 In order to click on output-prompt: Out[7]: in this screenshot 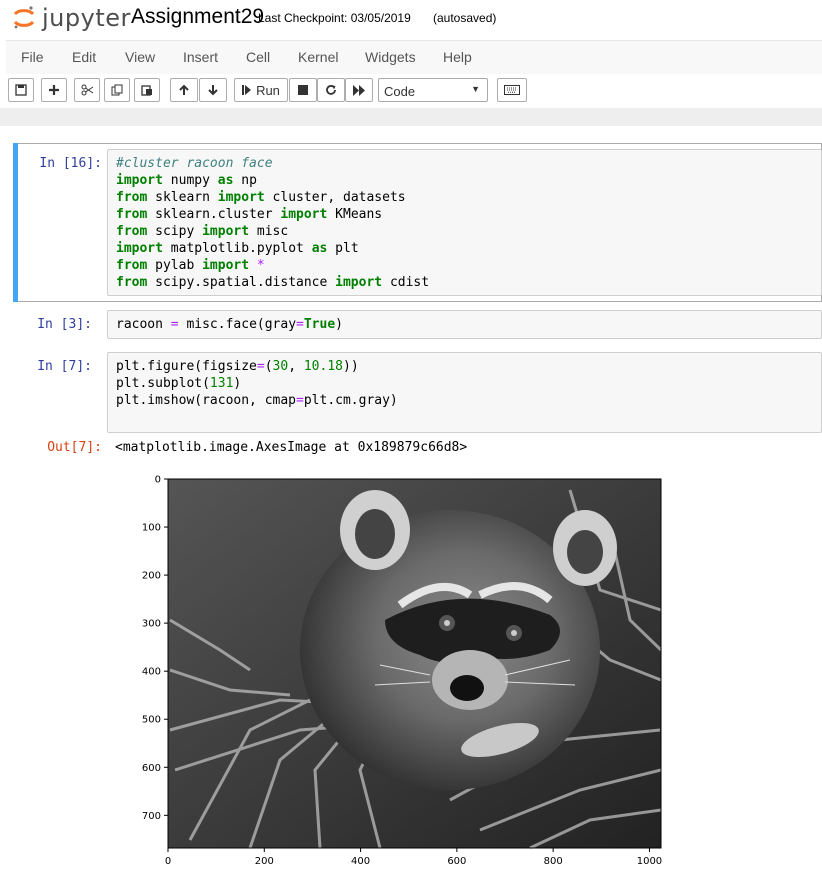, I will do `click(74, 447)`.